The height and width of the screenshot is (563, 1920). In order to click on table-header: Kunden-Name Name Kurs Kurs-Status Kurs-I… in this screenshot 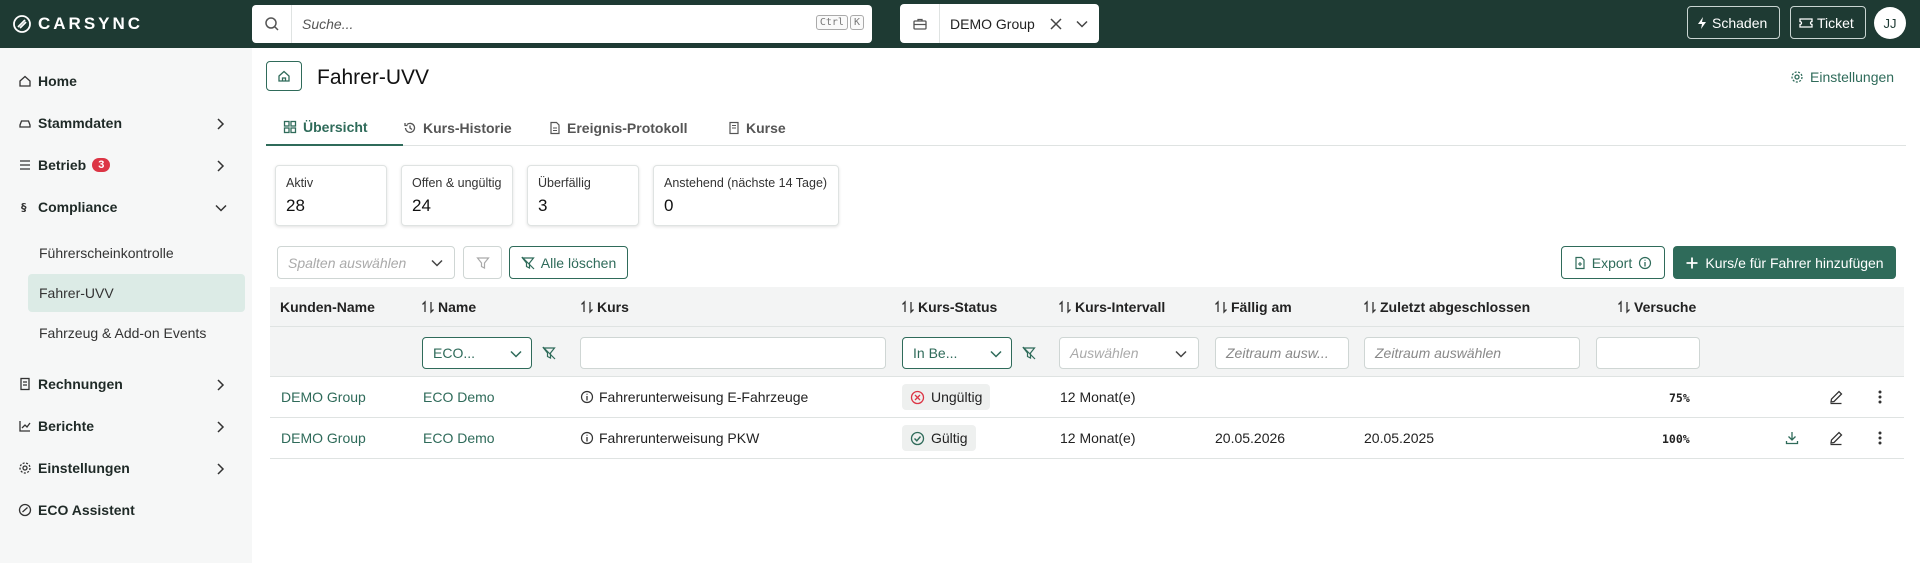, I will do `click(1087, 307)`.